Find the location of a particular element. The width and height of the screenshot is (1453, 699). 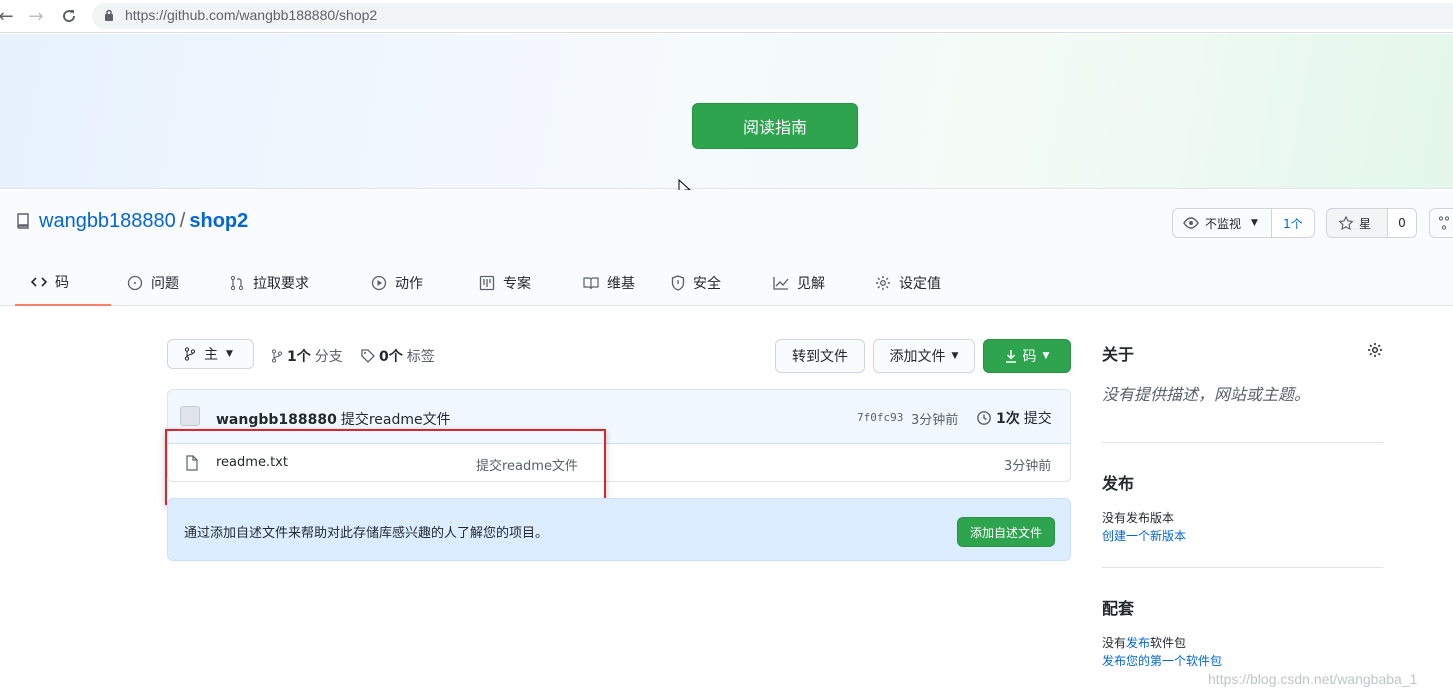

tab-security: 安全 is located at coordinates (706, 283).